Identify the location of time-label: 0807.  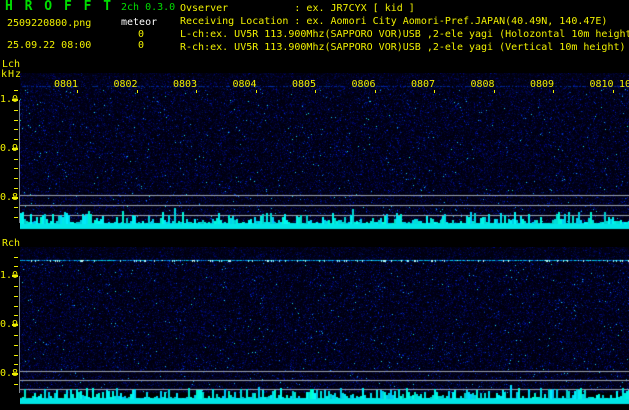
(423, 84).